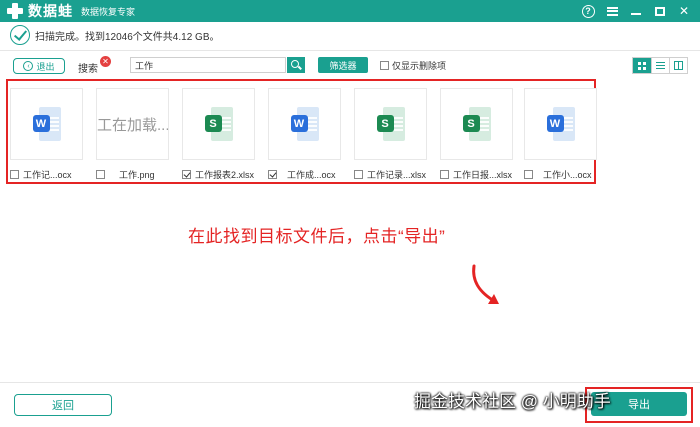 The image size is (700, 427). I want to click on search-icon, so click(295, 64).